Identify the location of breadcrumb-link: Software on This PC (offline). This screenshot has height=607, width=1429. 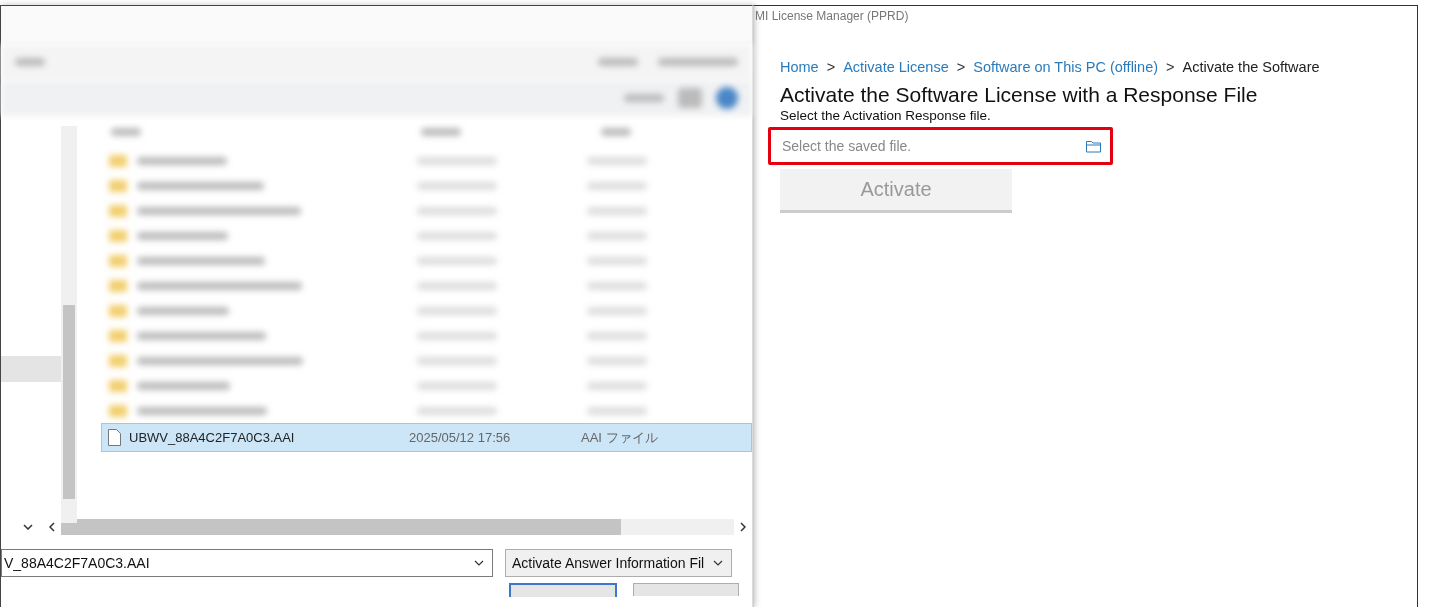
(1066, 67).